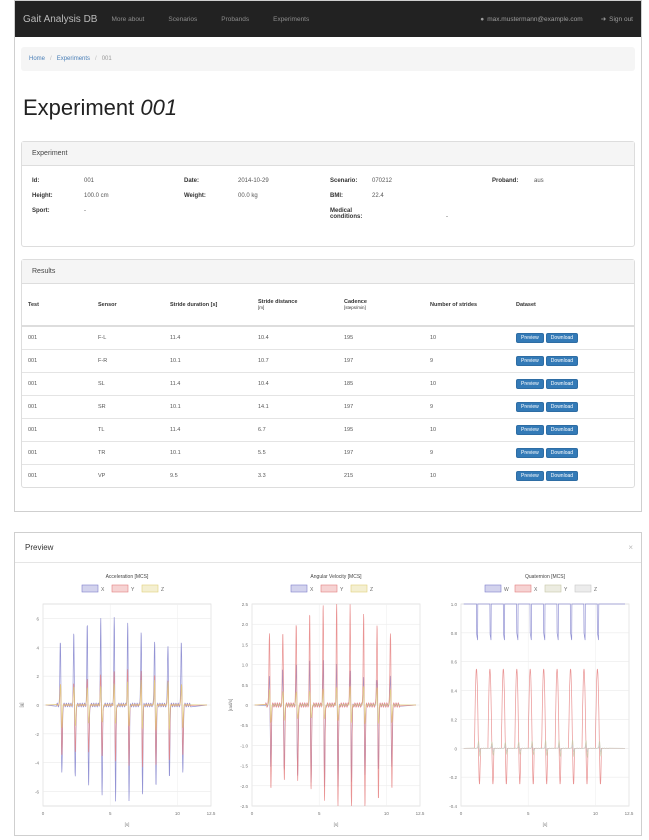 The width and height of the screenshot is (649, 840). I want to click on legend-label: W, so click(506, 590).